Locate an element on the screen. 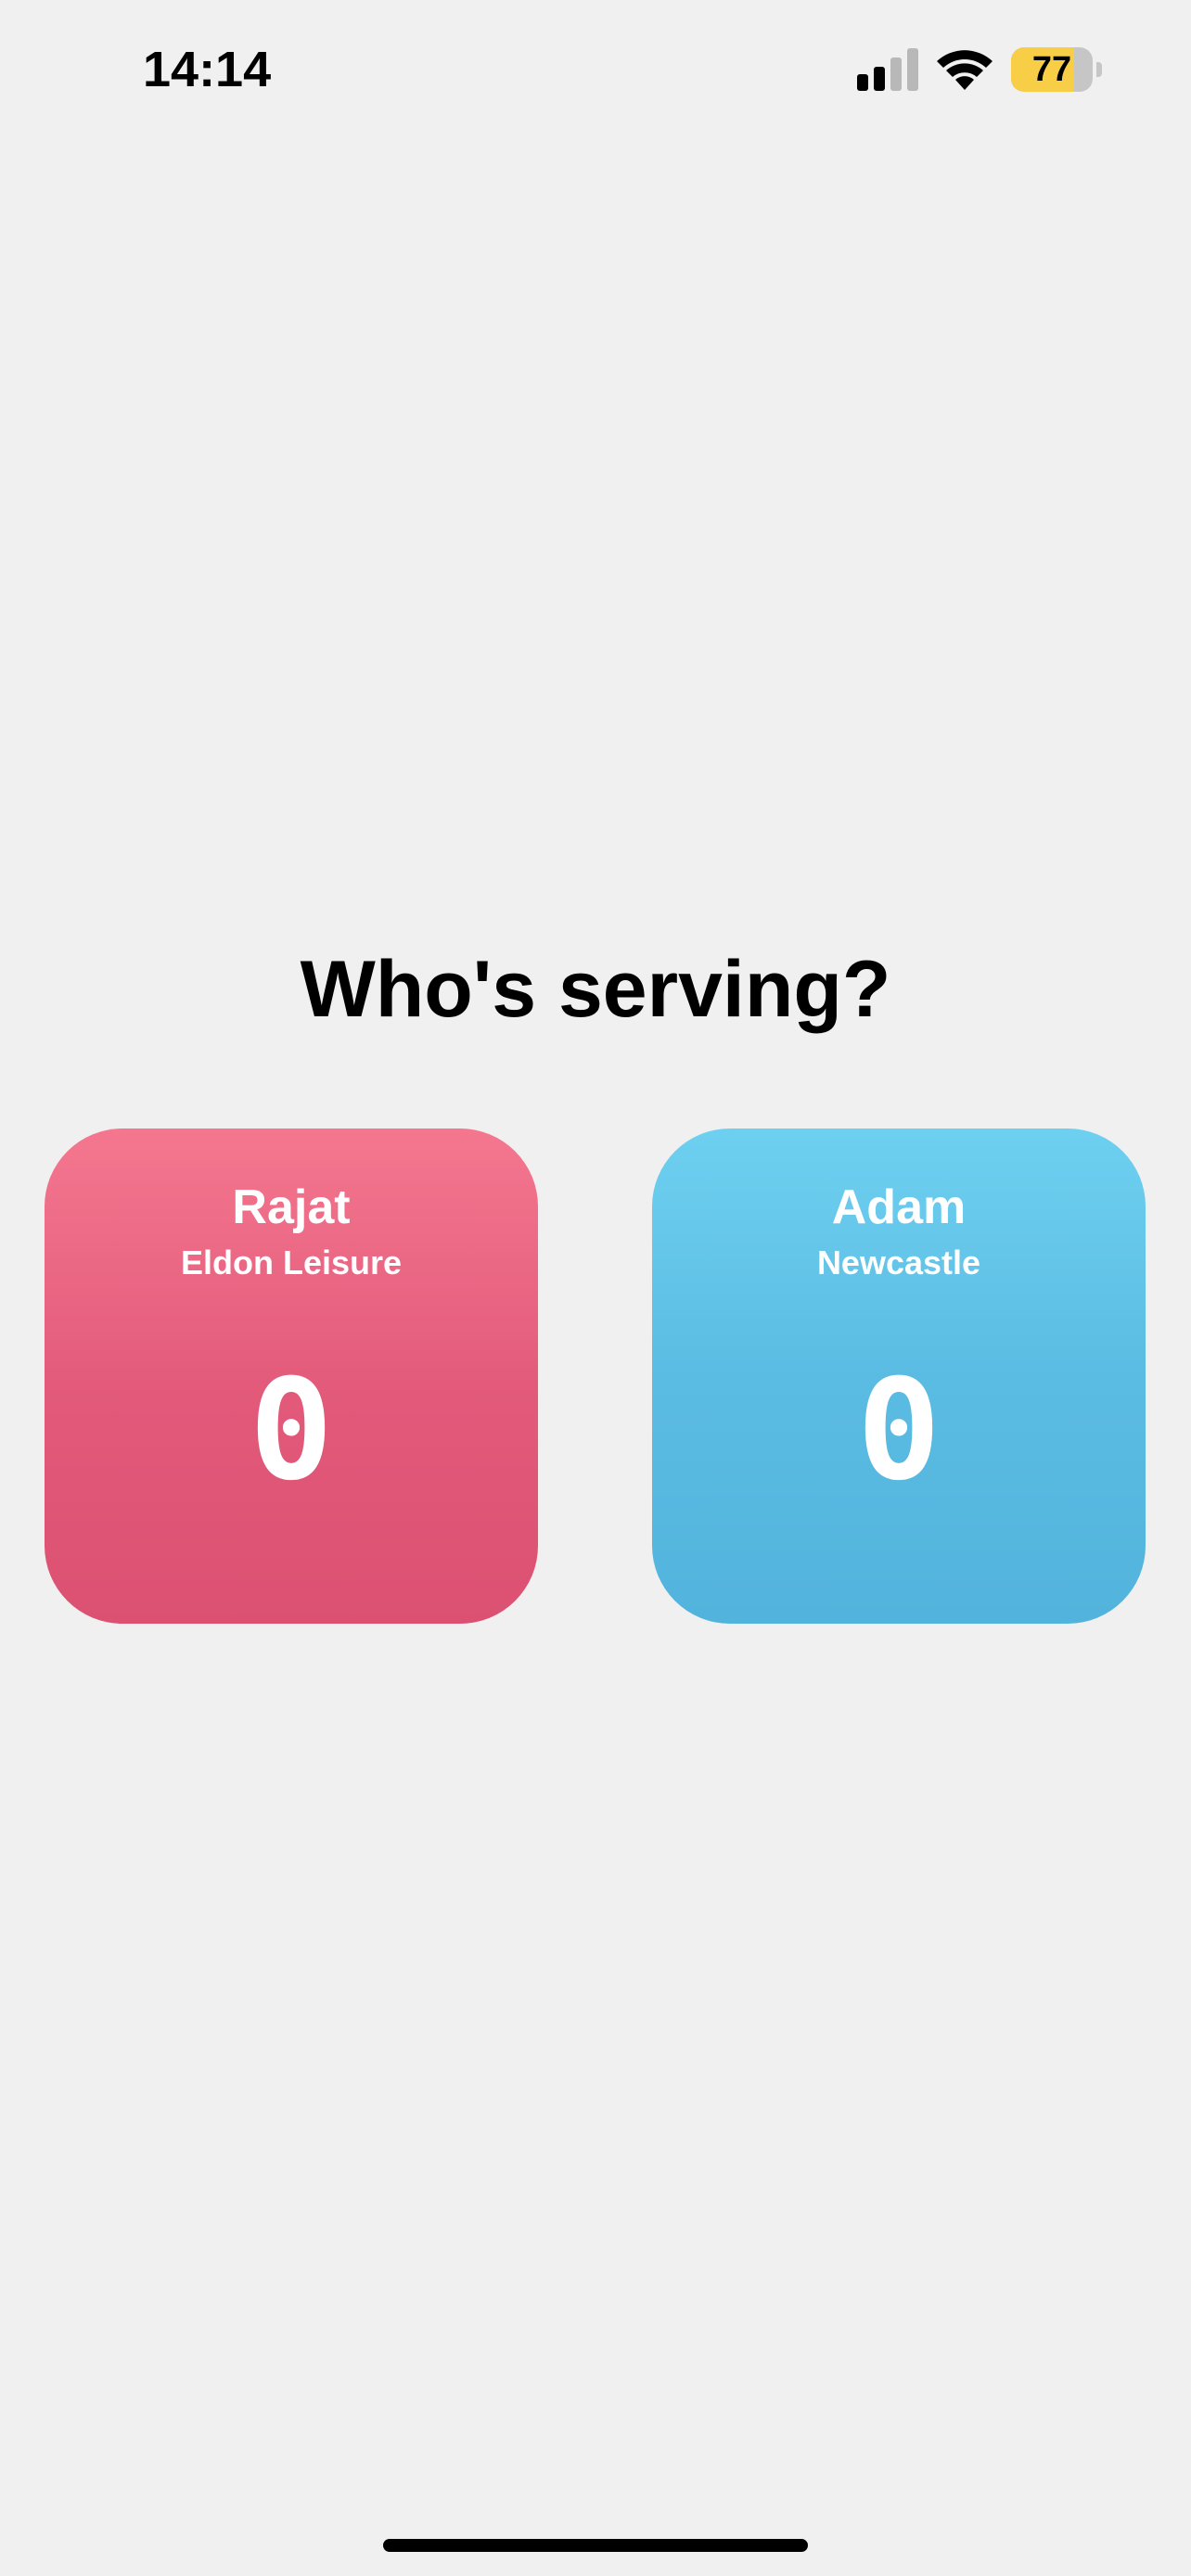 This screenshot has height=2576, width=1191. wifi-icon is located at coordinates (964, 70).